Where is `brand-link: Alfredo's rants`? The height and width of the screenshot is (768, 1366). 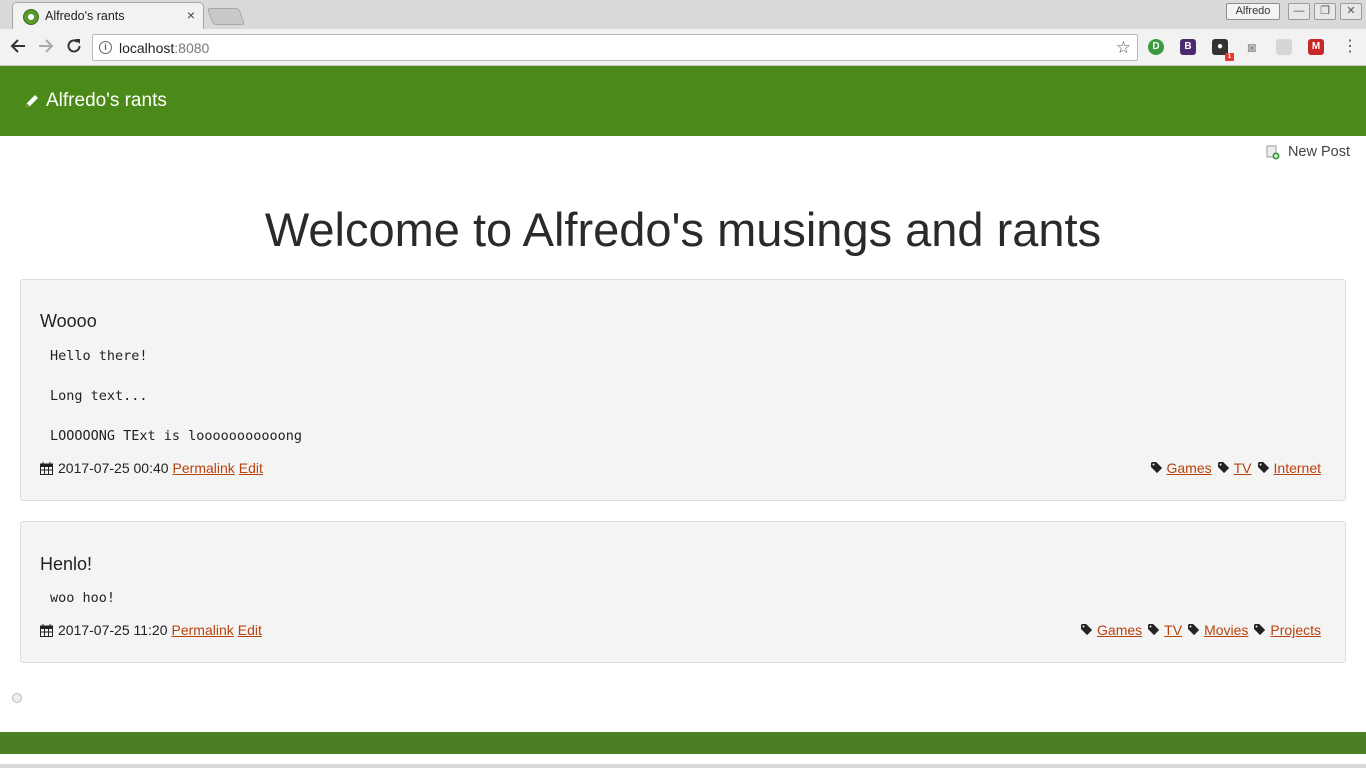
brand-link: Alfredo's rants is located at coordinates (95, 101).